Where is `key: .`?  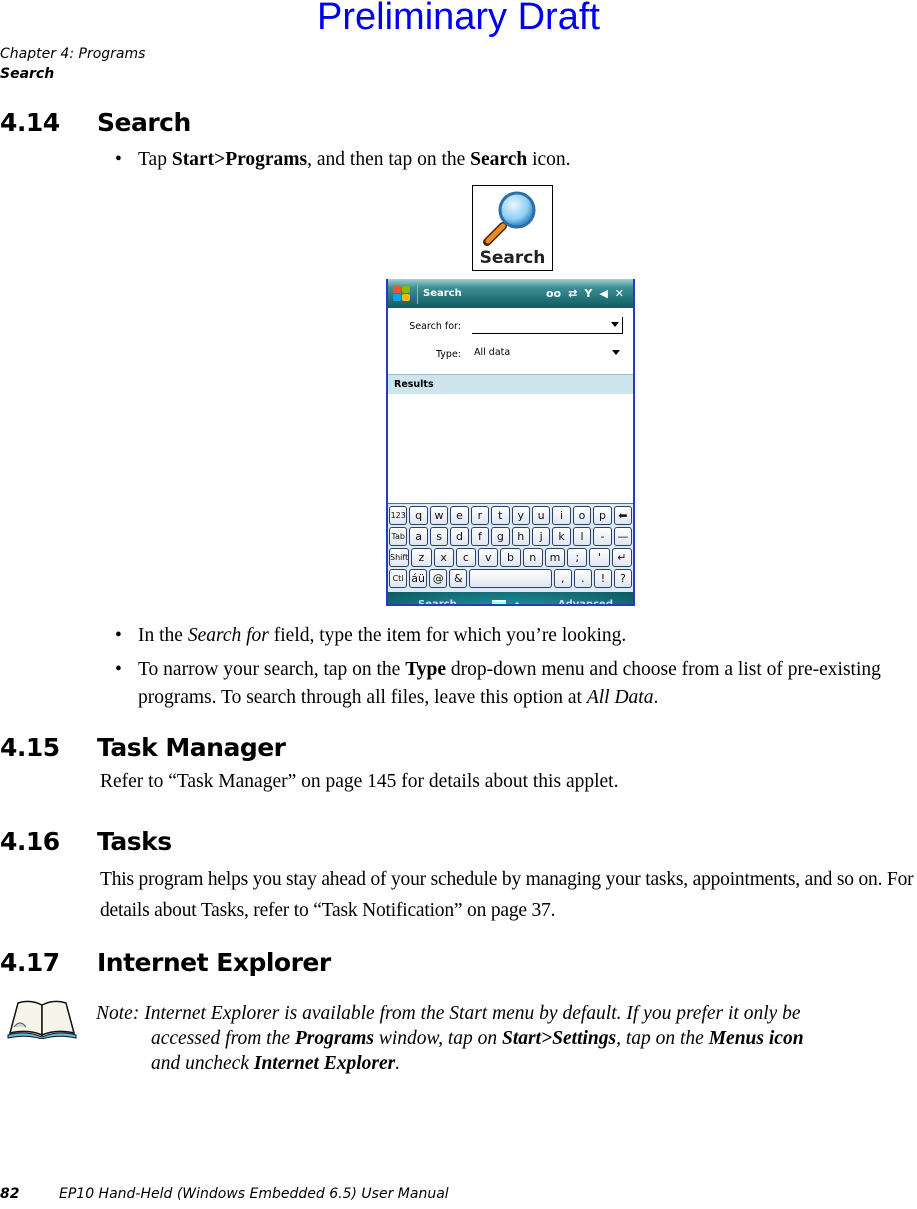 key: . is located at coordinates (582, 578).